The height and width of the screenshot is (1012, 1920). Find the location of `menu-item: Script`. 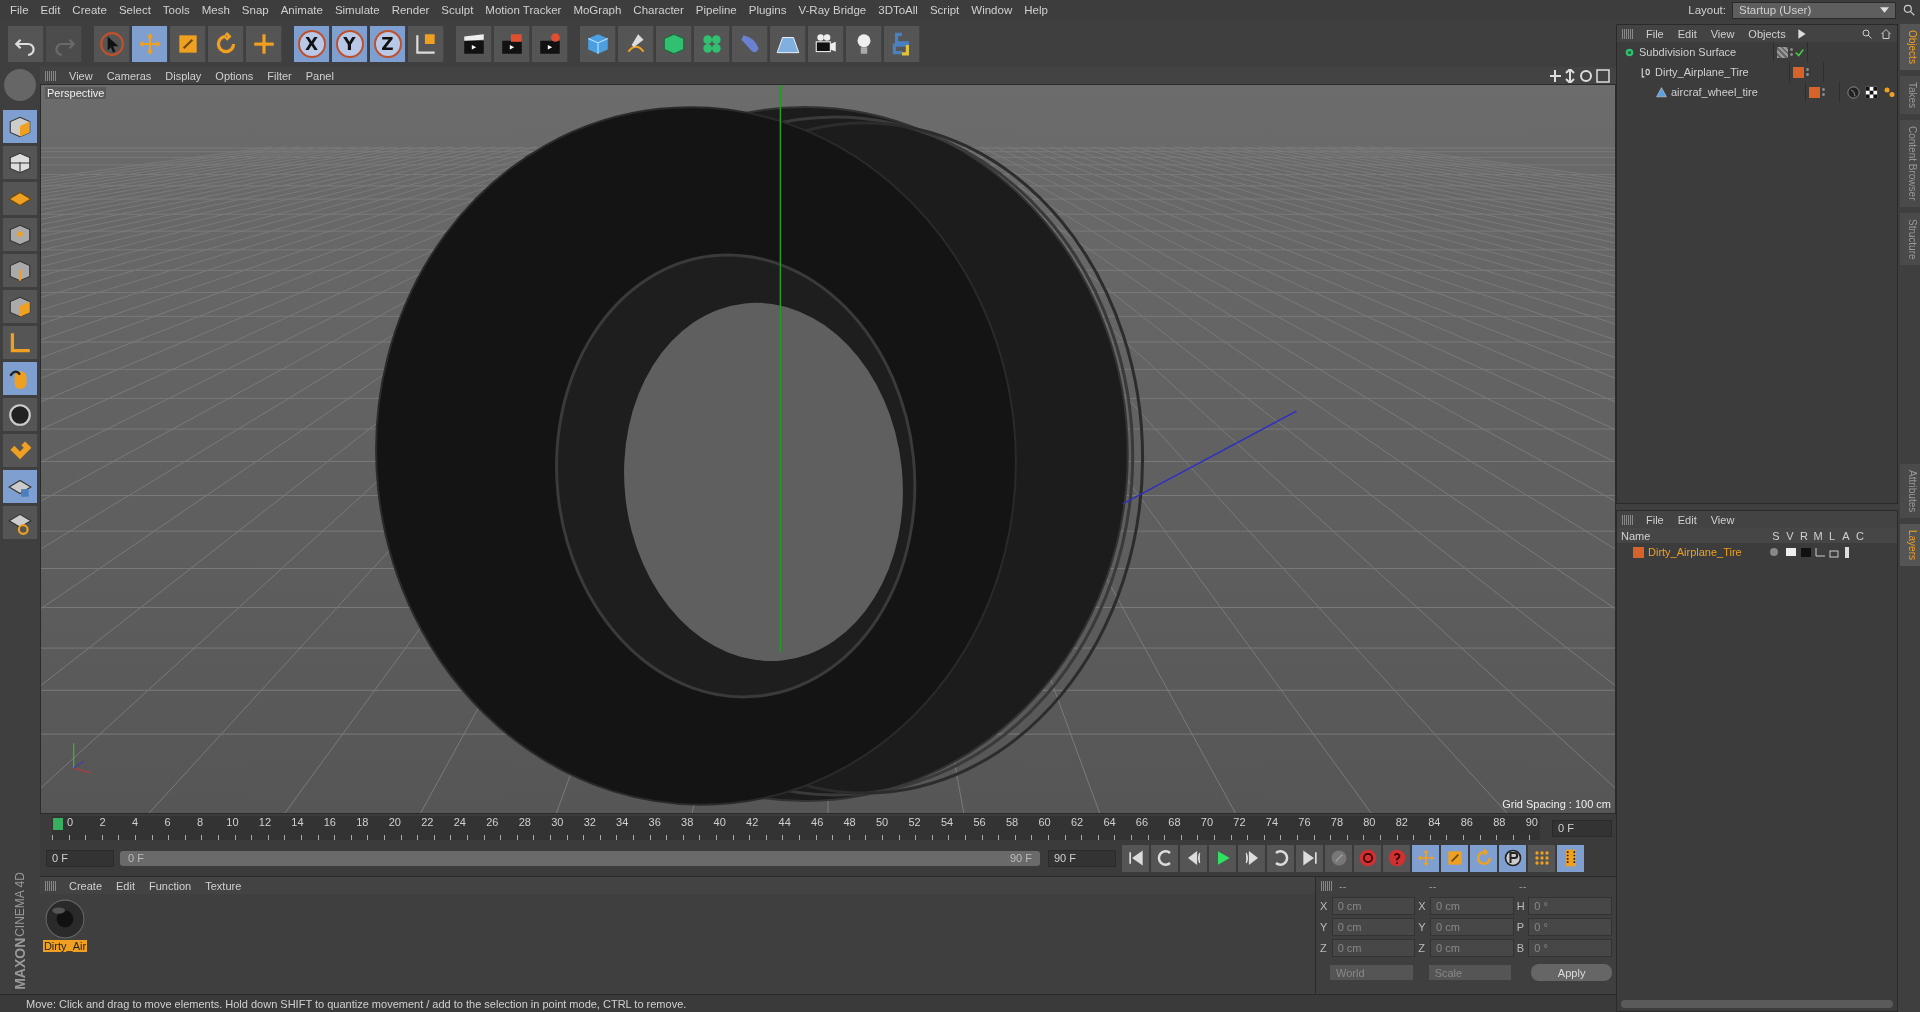

menu-item: Script is located at coordinates (946, 10).